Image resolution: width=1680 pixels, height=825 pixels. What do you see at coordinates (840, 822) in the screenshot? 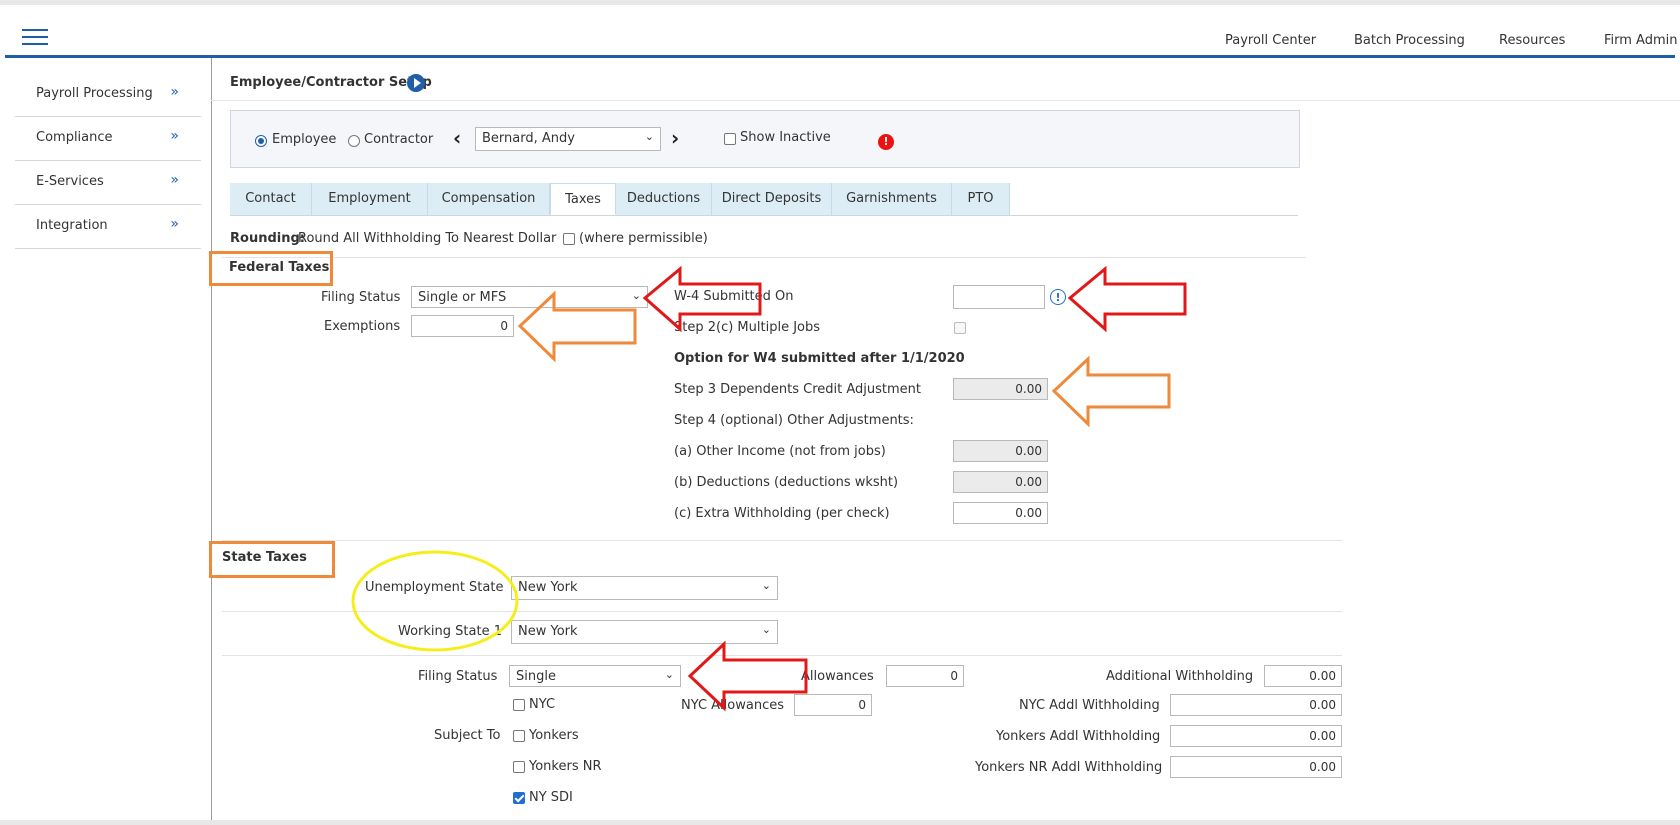
I see `window-bottom-strip` at bounding box center [840, 822].